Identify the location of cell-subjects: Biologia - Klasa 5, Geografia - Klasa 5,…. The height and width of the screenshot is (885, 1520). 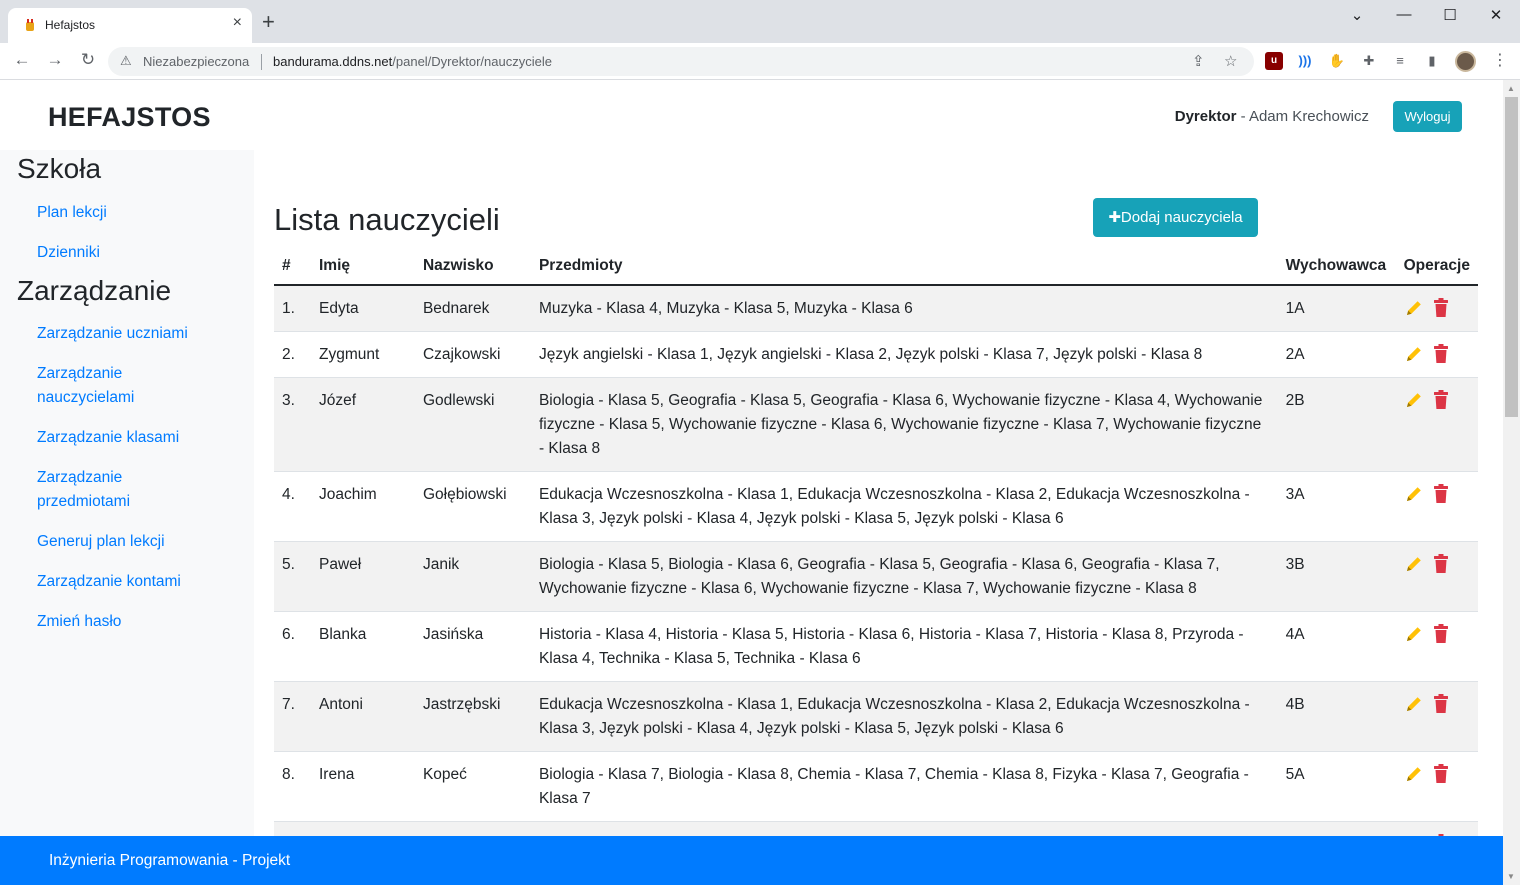
(904, 424).